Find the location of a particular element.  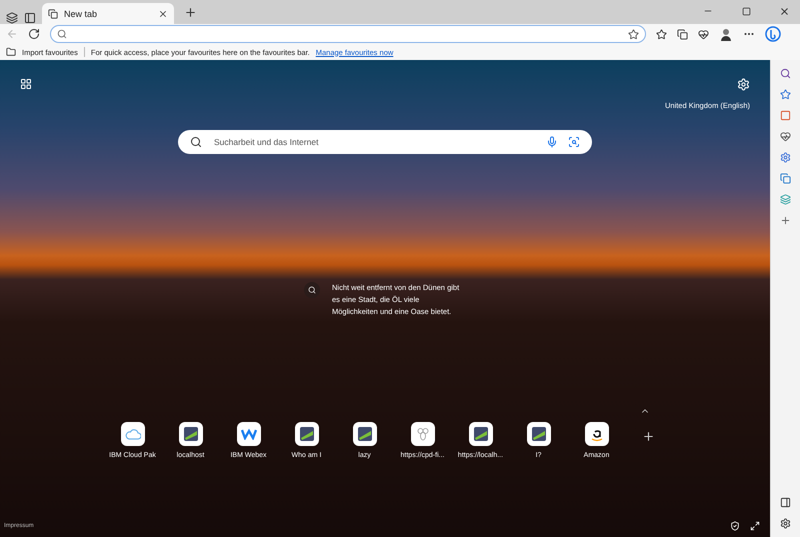

add-icon is located at coordinates (785, 220).